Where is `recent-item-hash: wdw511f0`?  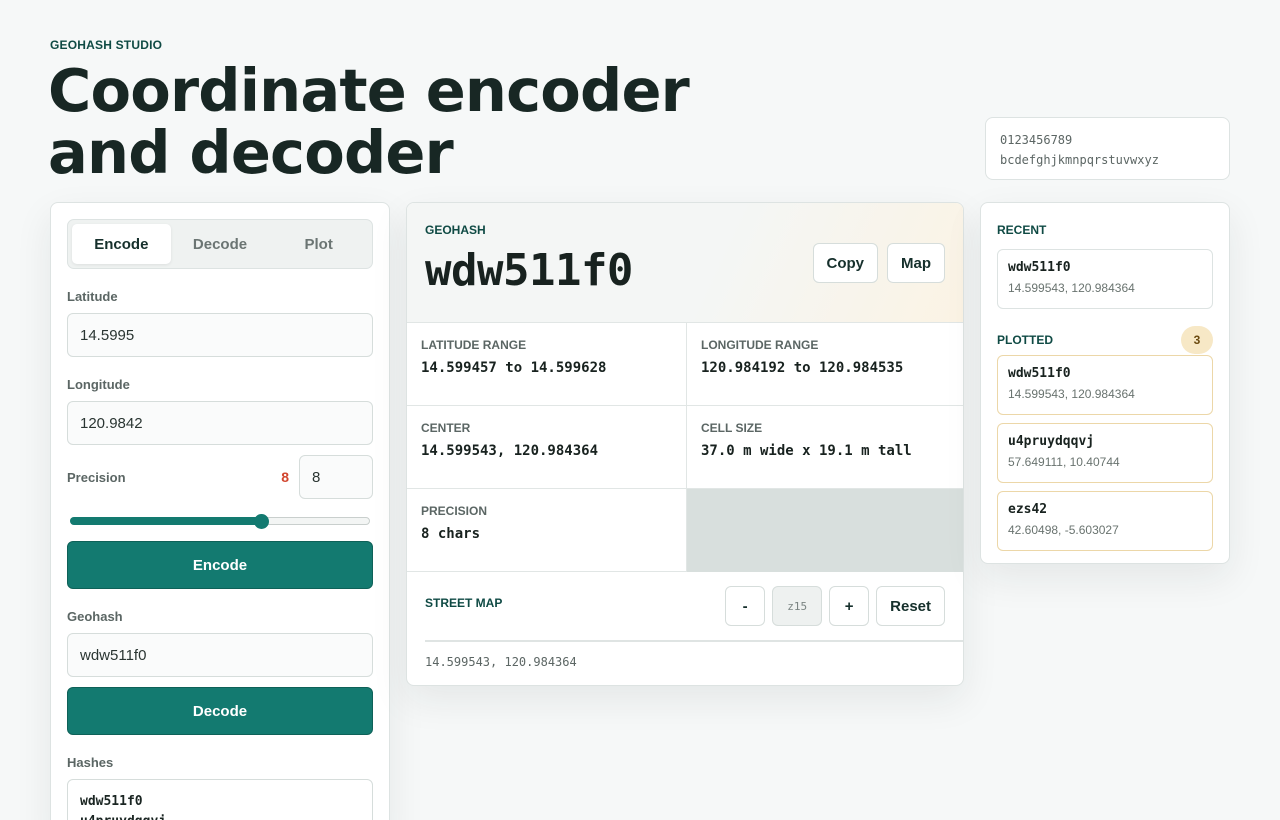
recent-item-hash: wdw511f0 is located at coordinates (1039, 267).